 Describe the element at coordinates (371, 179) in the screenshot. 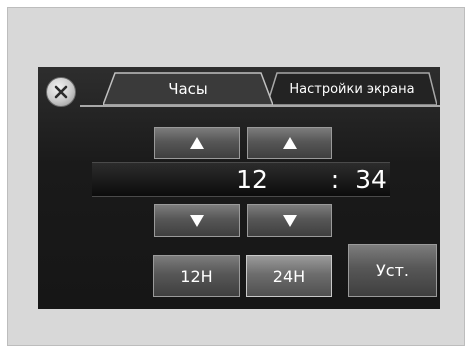

I see `minutes-value: 34` at that location.